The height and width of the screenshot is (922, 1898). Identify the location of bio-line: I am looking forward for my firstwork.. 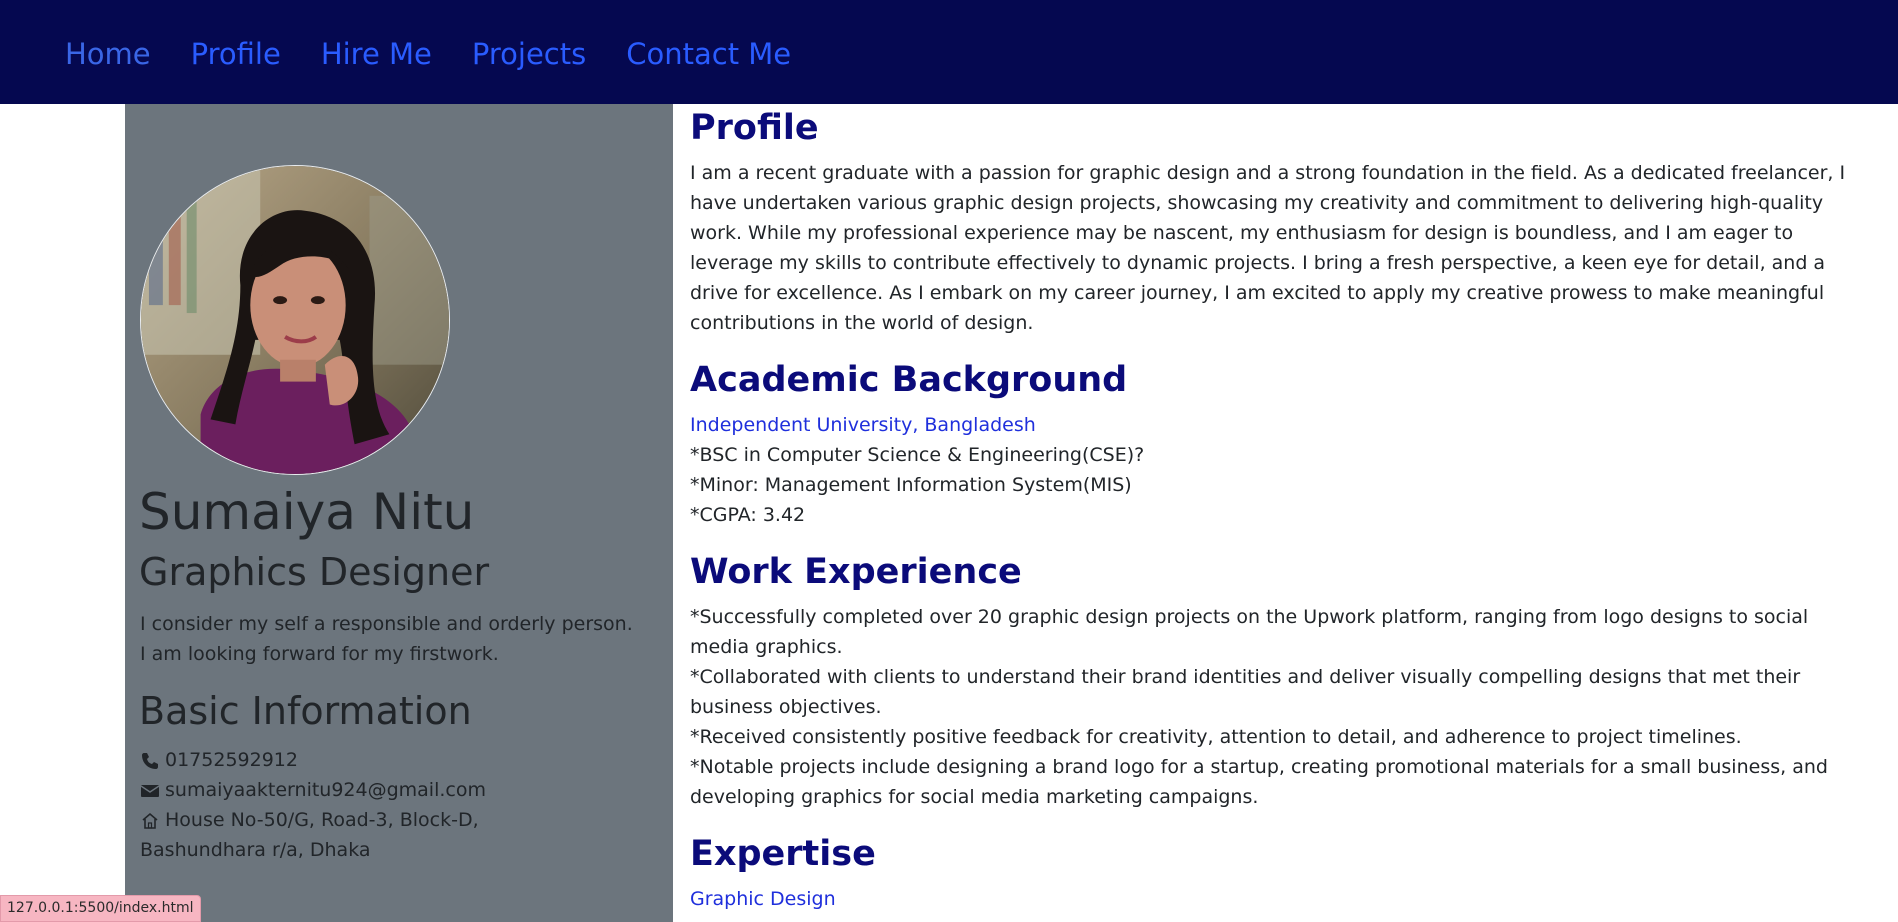
(319, 654).